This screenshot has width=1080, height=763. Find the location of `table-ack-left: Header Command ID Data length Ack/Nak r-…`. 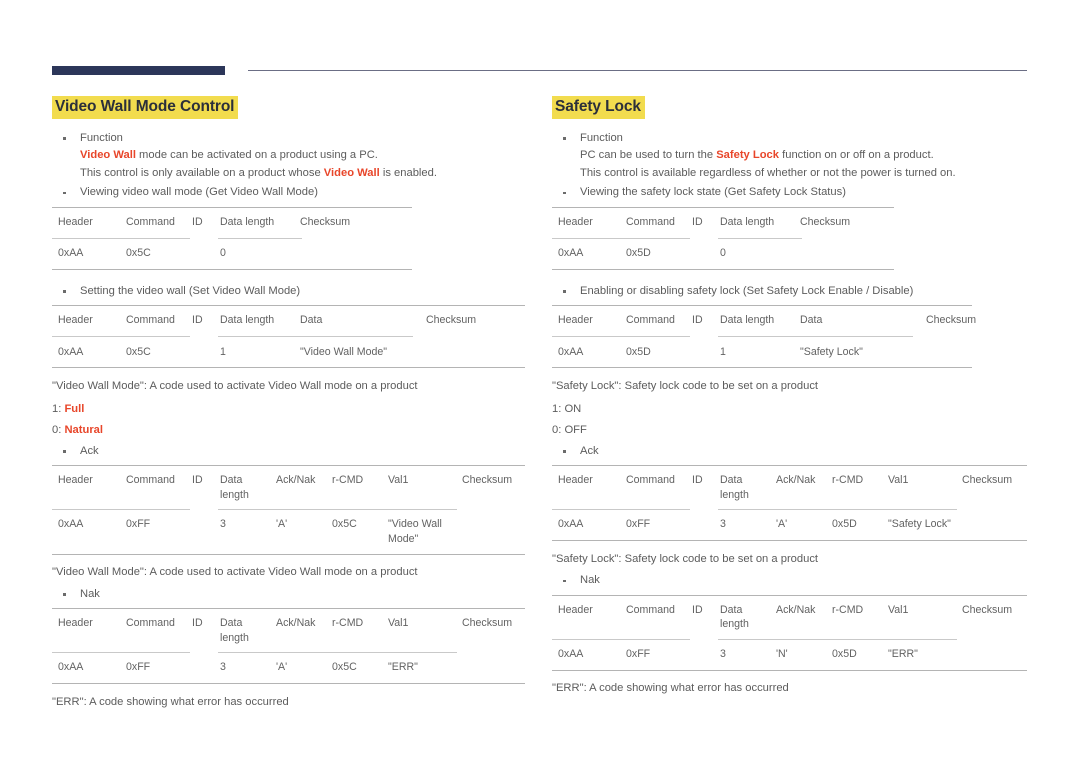

table-ack-left: Header Command ID Data length Ack/Nak r-… is located at coordinates (288, 514).